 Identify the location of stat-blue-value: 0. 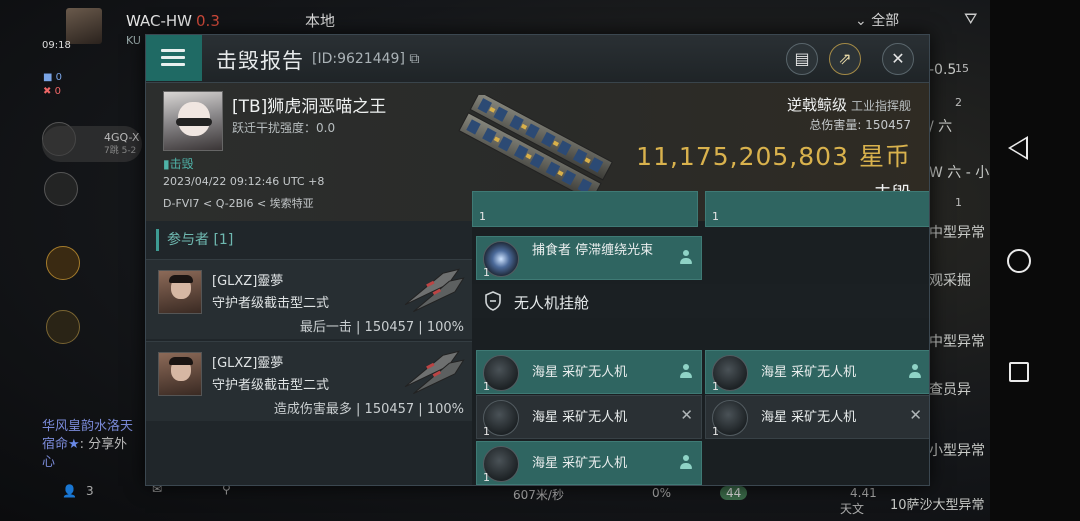
(59, 77).